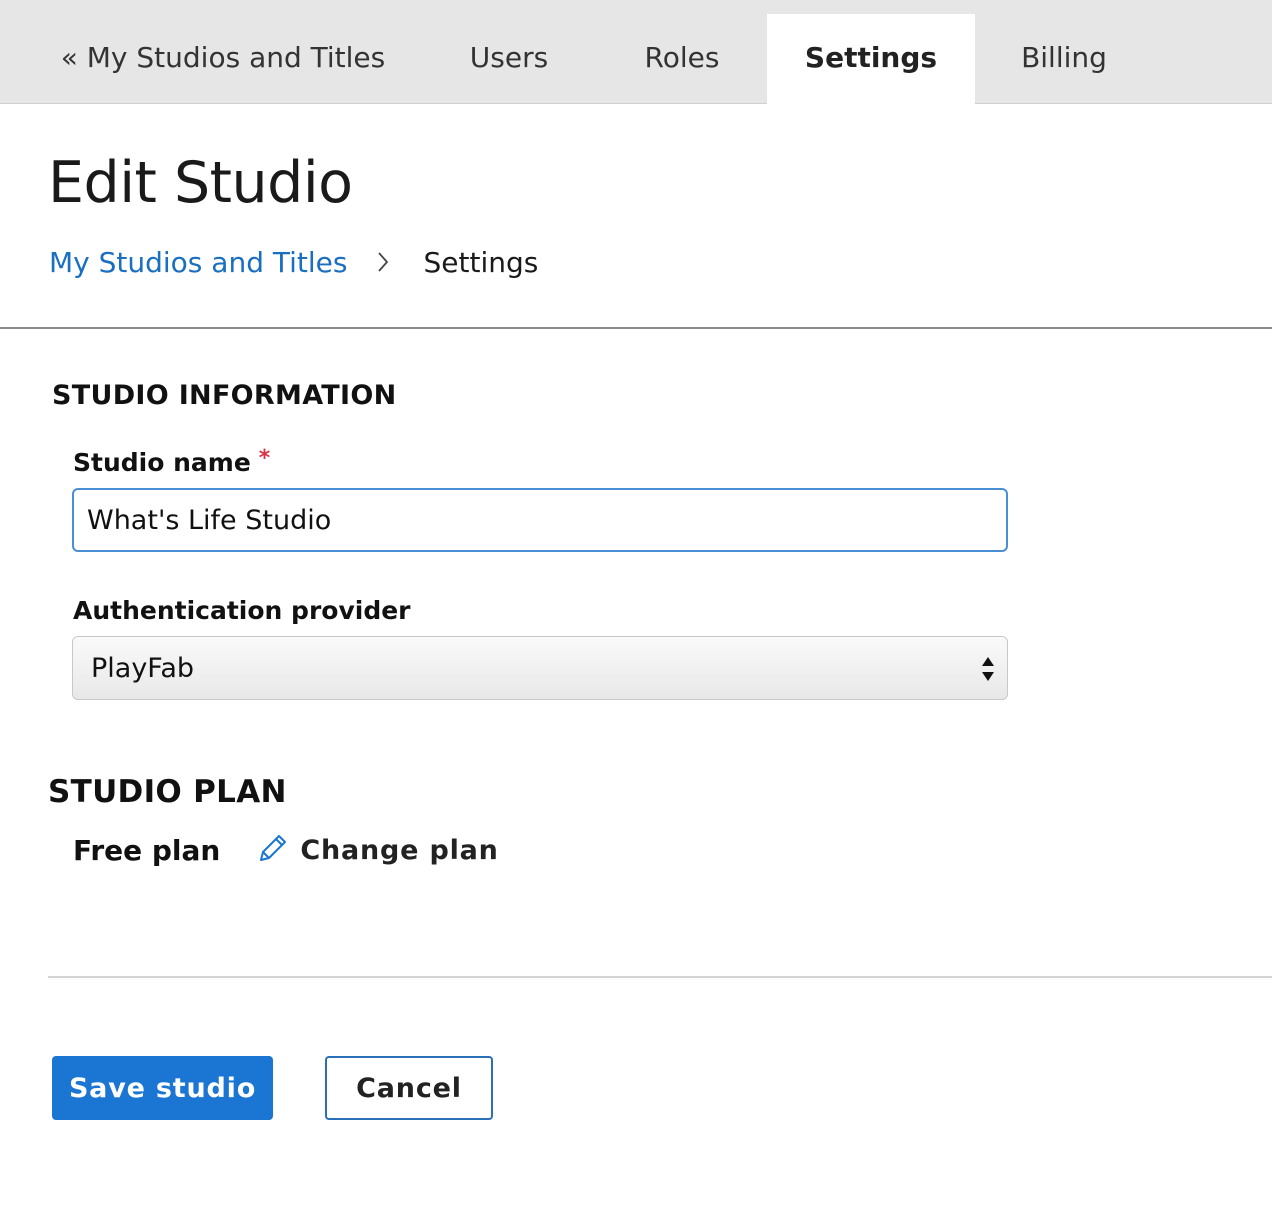 The width and height of the screenshot is (1272, 1216). I want to click on tab-roles: Roles, so click(682, 59).